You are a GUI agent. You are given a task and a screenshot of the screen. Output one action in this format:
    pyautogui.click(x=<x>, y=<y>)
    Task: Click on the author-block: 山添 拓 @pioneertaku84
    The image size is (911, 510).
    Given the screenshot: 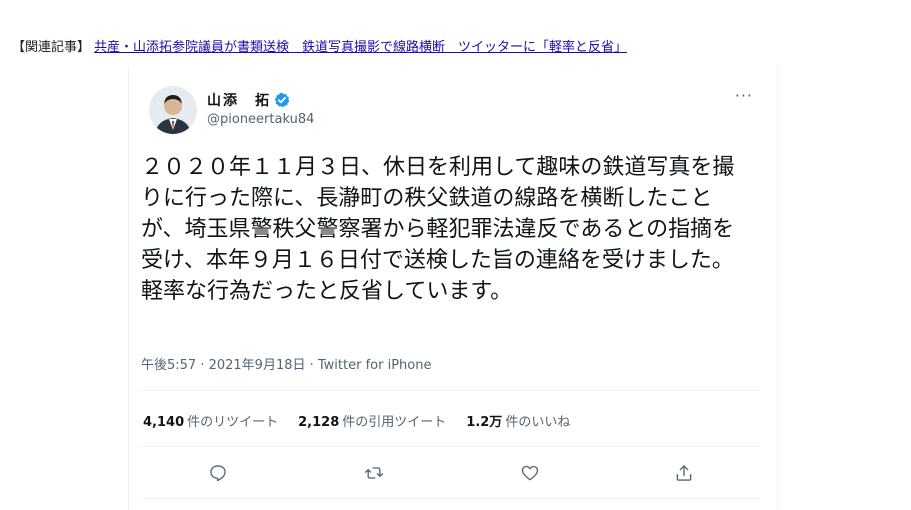 What is the action you would take?
    pyautogui.click(x=260, y=108)
    